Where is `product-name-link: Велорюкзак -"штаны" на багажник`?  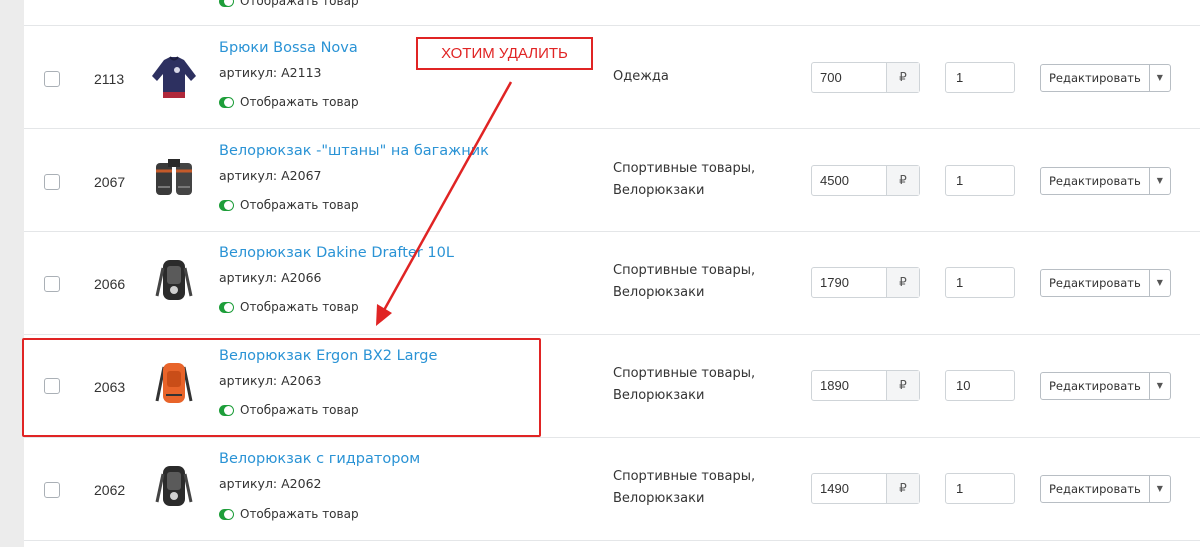 product-name-link: Велорюкзак -"штаны" на багажник is located at coordinates (354, 151).